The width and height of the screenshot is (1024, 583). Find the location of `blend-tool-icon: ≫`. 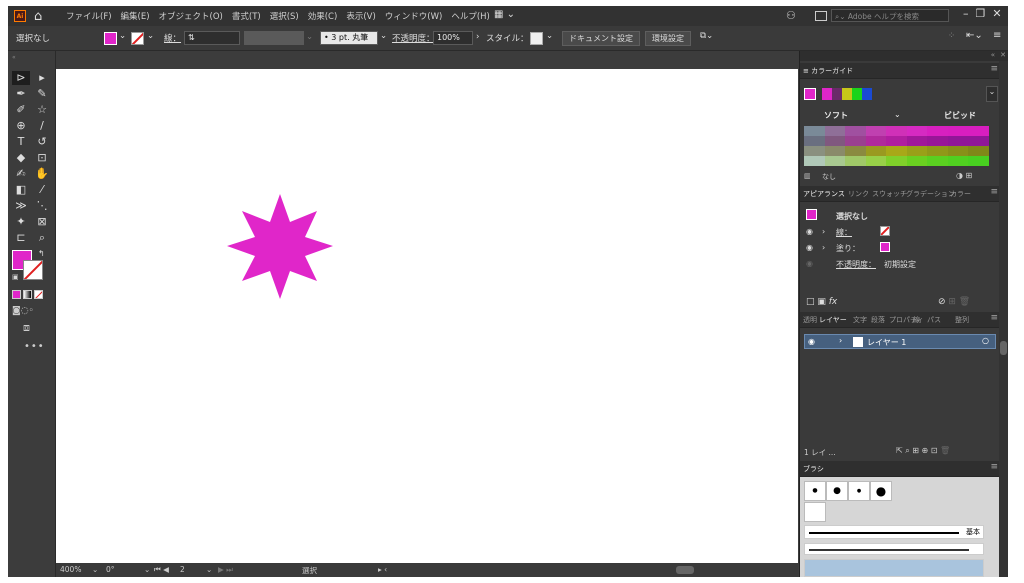

blend-tool-icon: ≫ is located at coordinates (21, 206).